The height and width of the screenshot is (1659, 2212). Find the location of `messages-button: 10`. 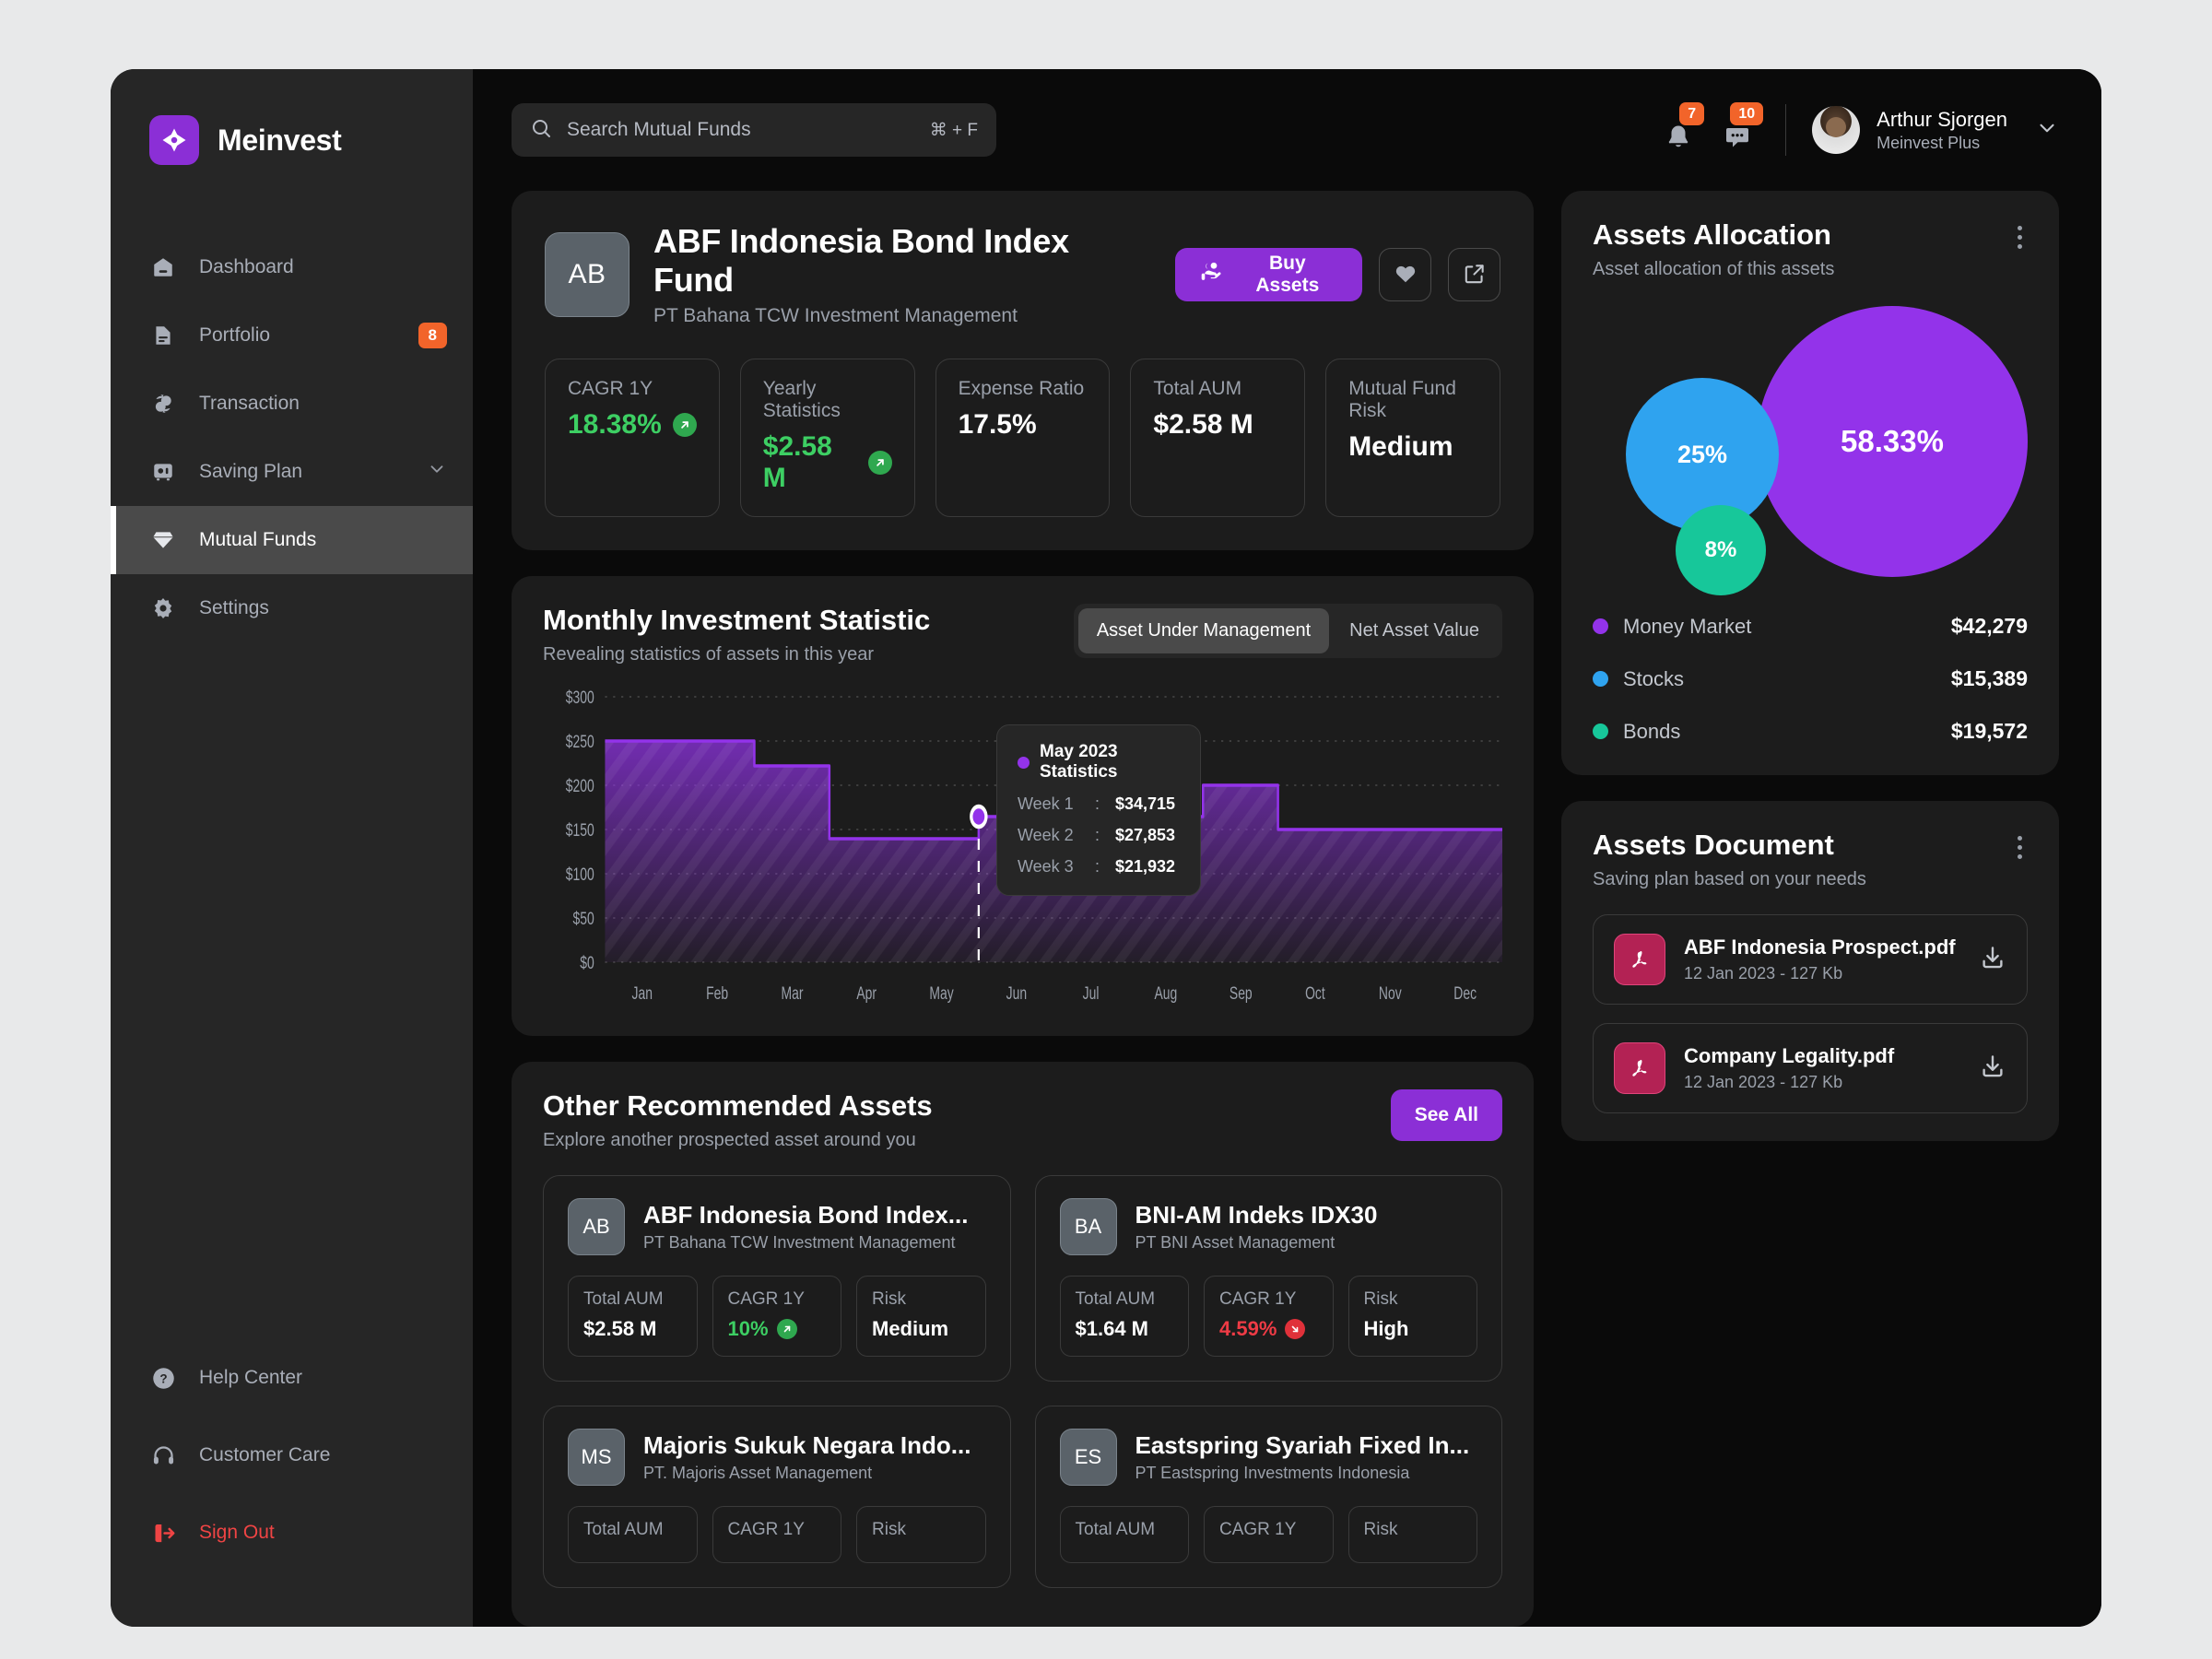

messages-button: 10 is located at coordinates (1737, 129).